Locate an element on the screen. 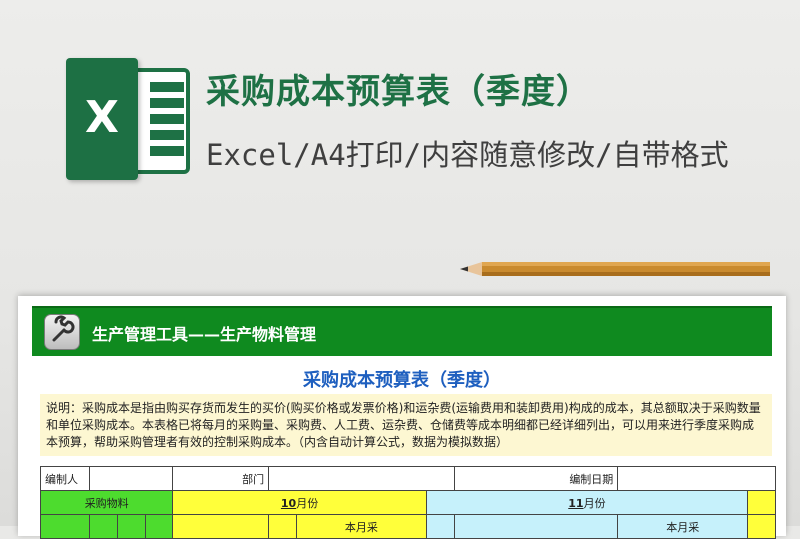 This screenshot has width=800, height=539. date-label: 编制日期 is located at coordinates (536, 478).